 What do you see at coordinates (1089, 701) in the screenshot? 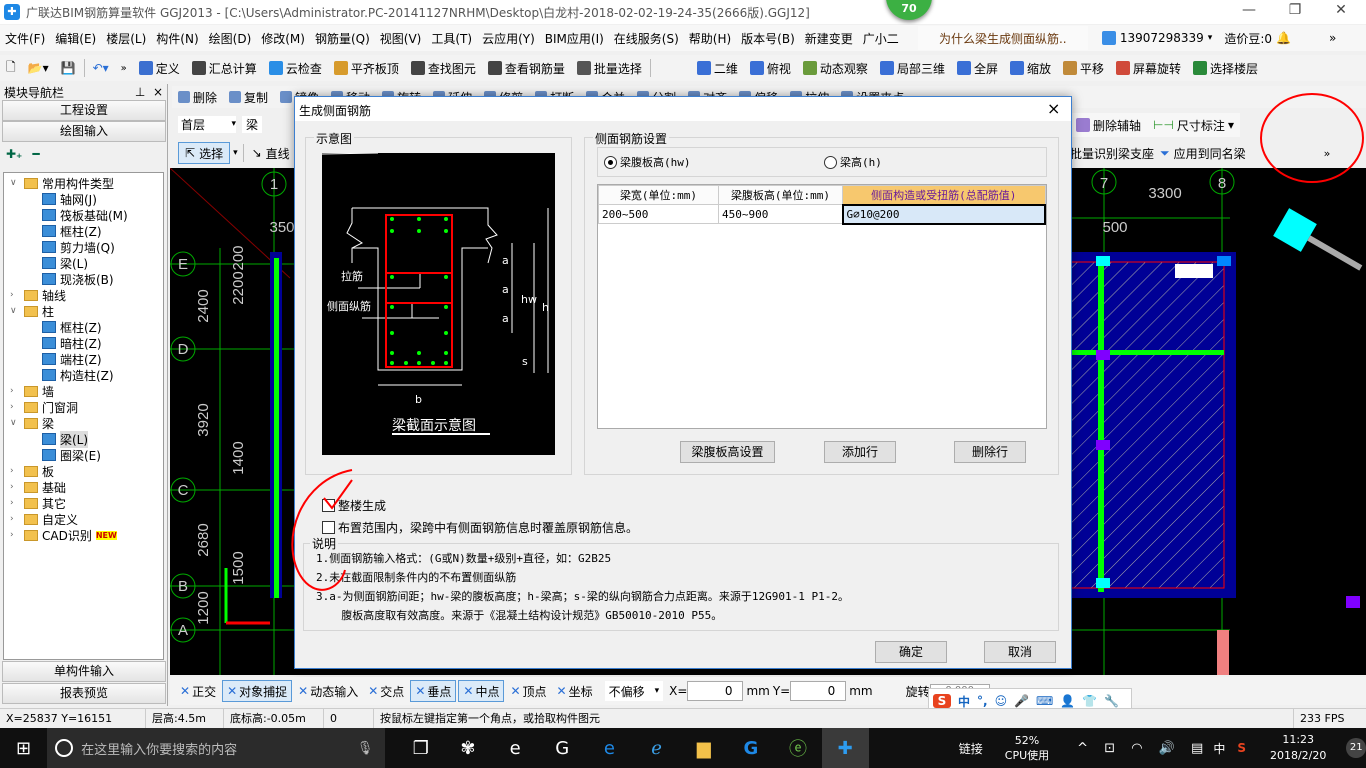
I see `skin-icon: 👕` at bounding box center [1089, 701].